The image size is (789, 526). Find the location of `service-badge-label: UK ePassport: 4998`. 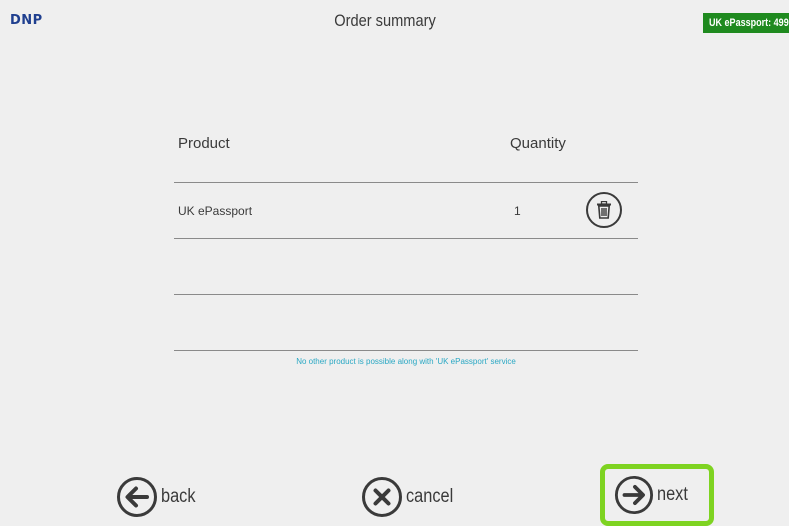

service-badge-label: UK ePassport: 4998 is located at coordinates (749, 23).